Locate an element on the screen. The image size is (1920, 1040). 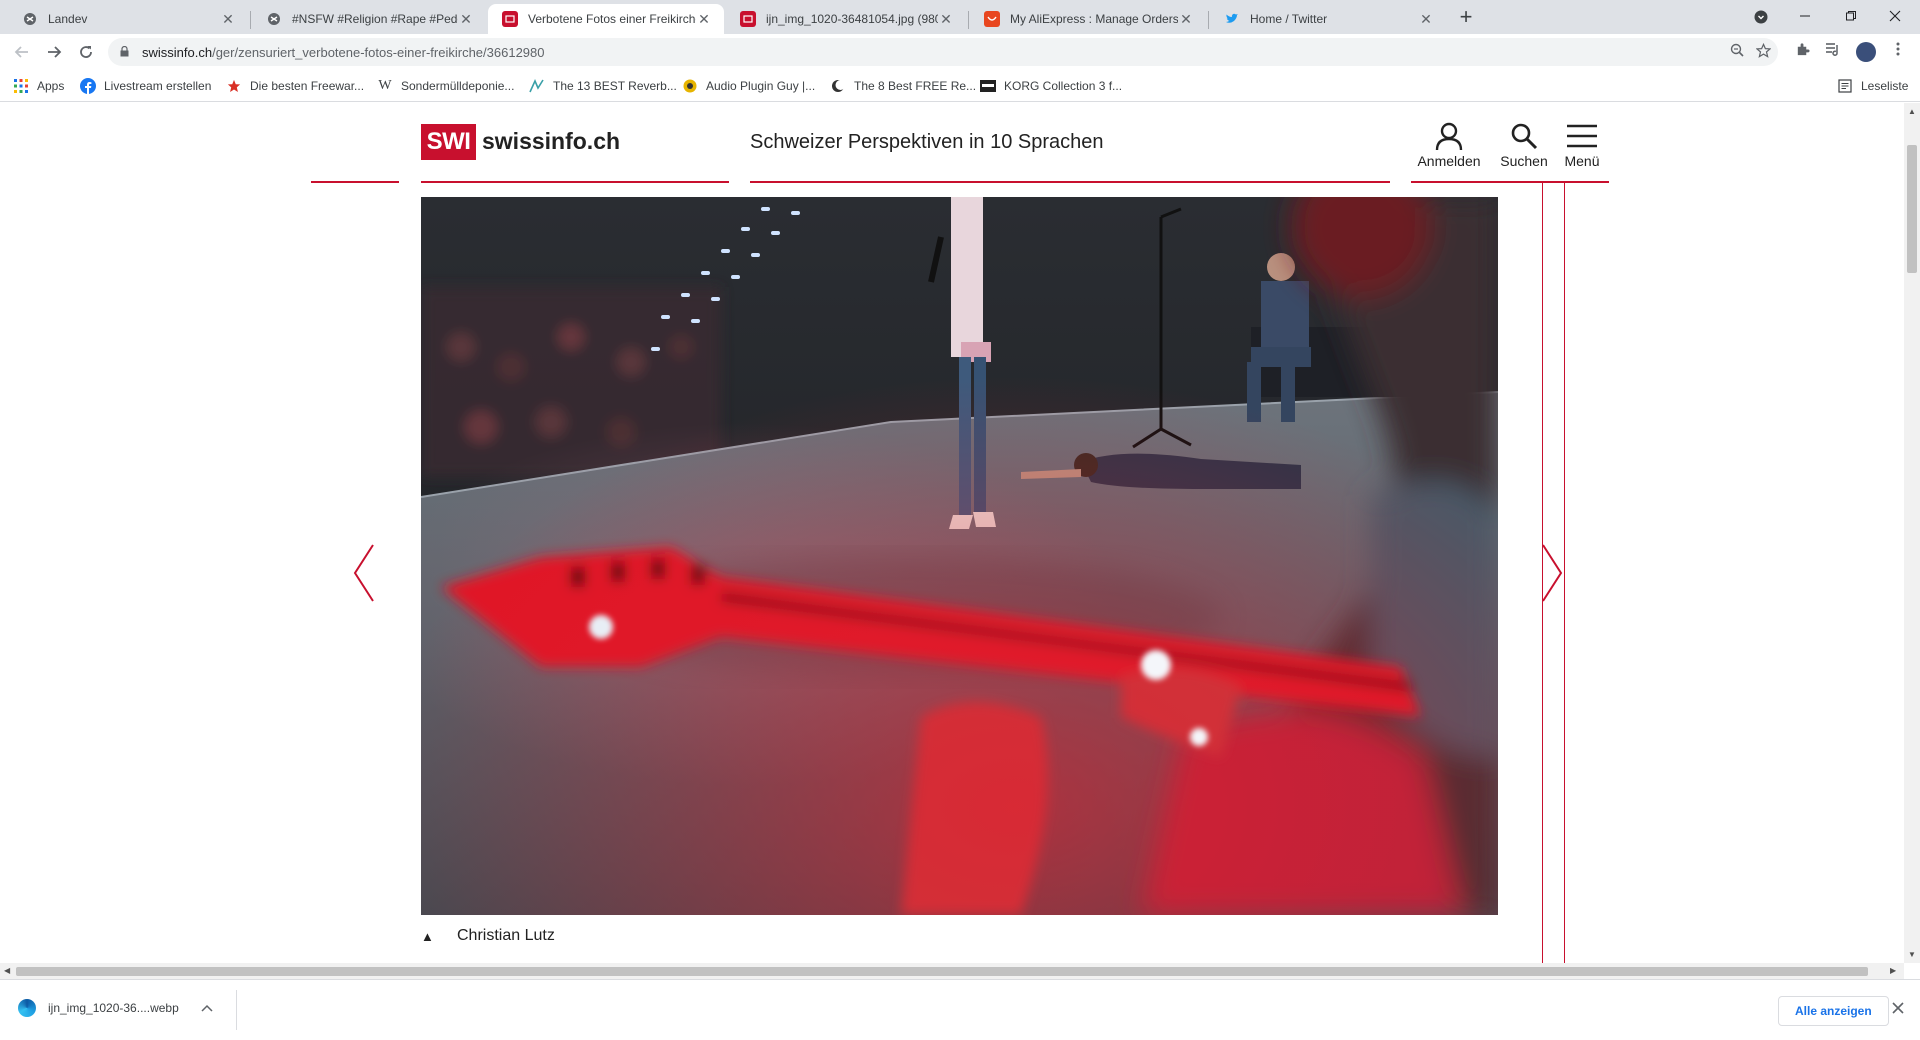
tab-title: My AliExpress : Manage Orders is located at coordinates (1094, 19).